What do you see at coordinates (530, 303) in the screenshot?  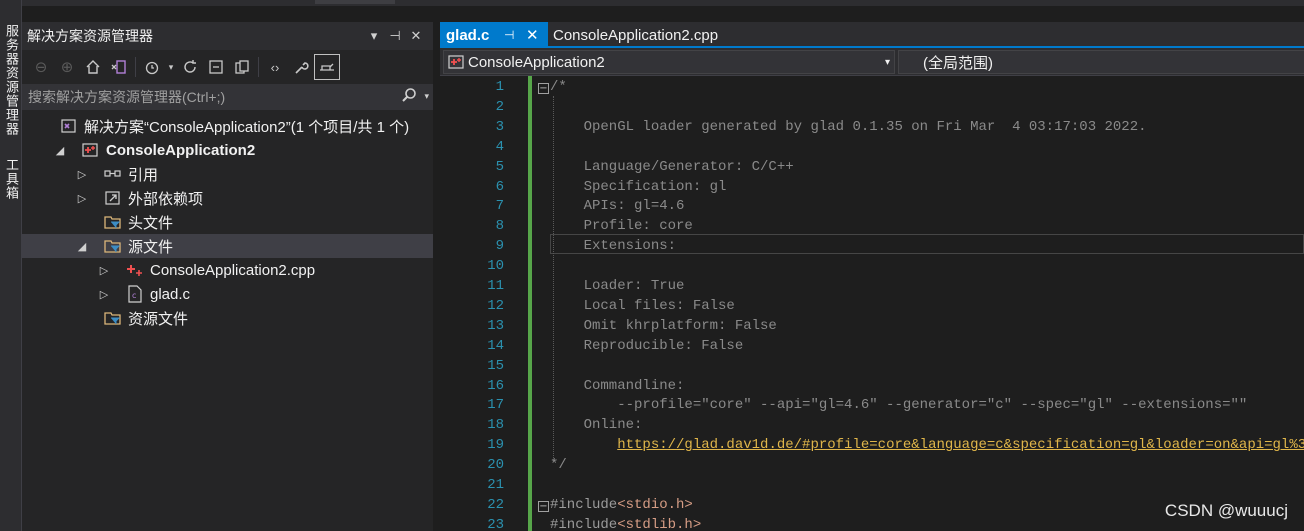 I see `change-tracking-margin` at bounding box center [530, 303].